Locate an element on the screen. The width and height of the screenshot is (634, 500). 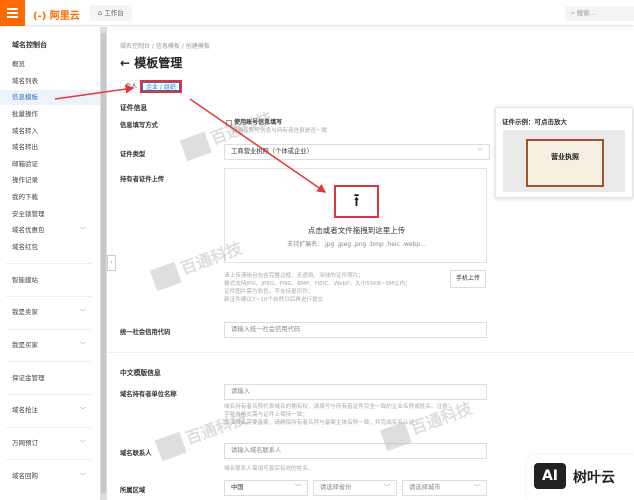
brand-name: 树叶云 is located at coordinates (594, 478).